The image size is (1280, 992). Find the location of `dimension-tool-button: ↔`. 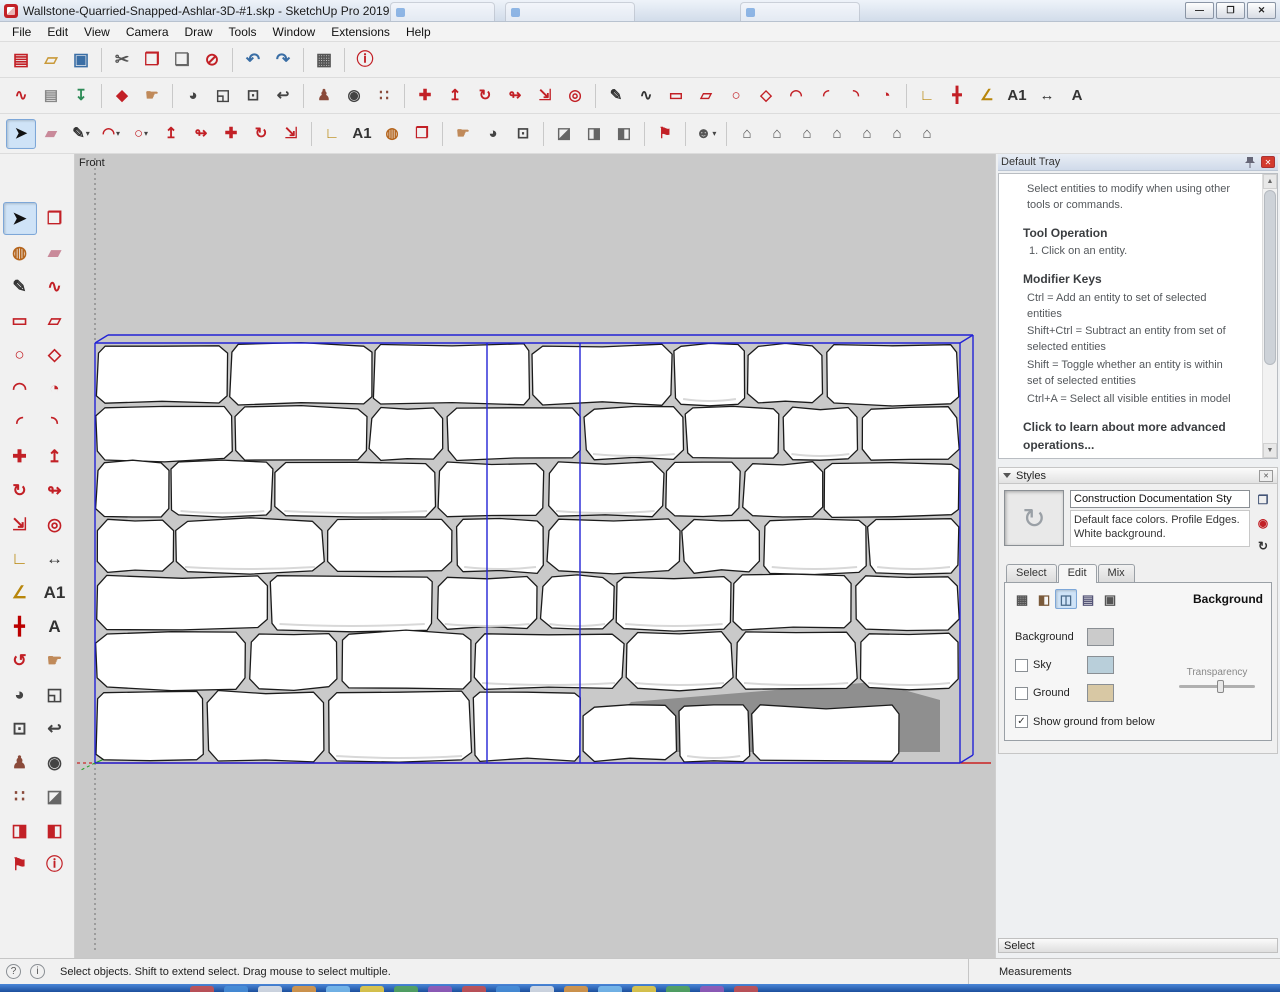

dimension-tool-button: ↔ is located at coordinates (55, 558).